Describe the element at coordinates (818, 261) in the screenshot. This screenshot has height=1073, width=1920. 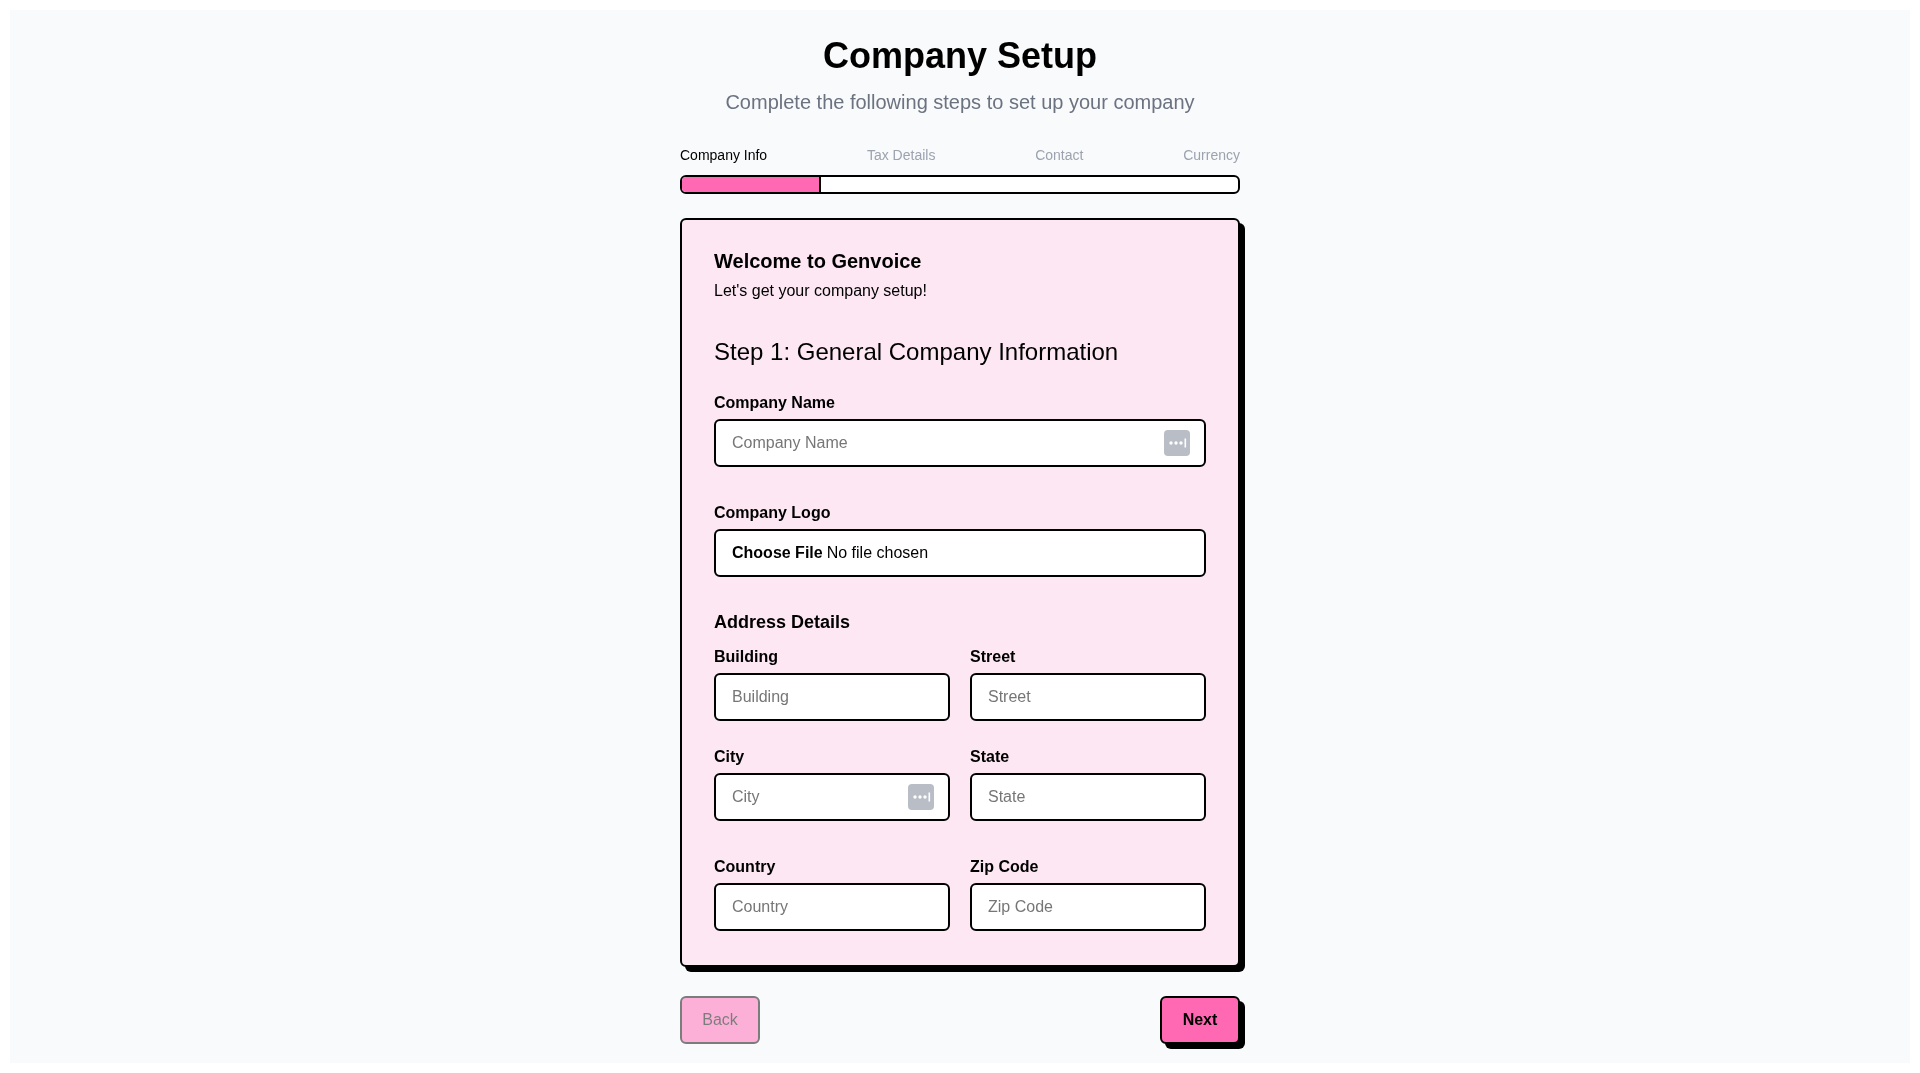
I see `welcome-title: Welcome to Genvoice` at that location.